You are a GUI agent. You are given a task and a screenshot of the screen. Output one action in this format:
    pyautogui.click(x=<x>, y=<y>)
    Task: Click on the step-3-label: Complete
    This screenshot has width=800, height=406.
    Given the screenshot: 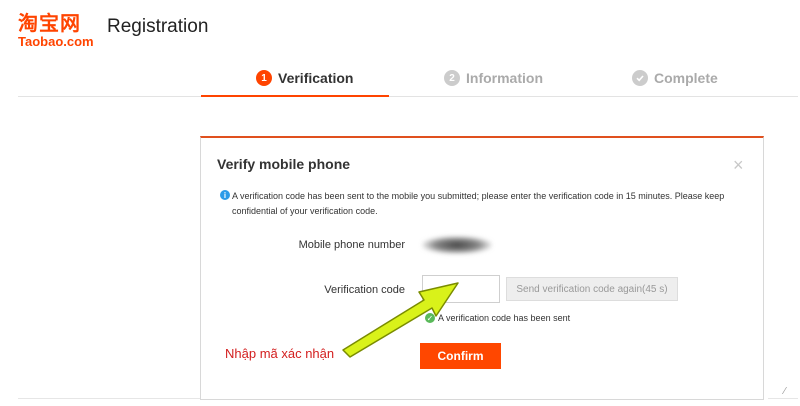 What is the action you would take?
    pyautogui.click(x=686, y=78)
    